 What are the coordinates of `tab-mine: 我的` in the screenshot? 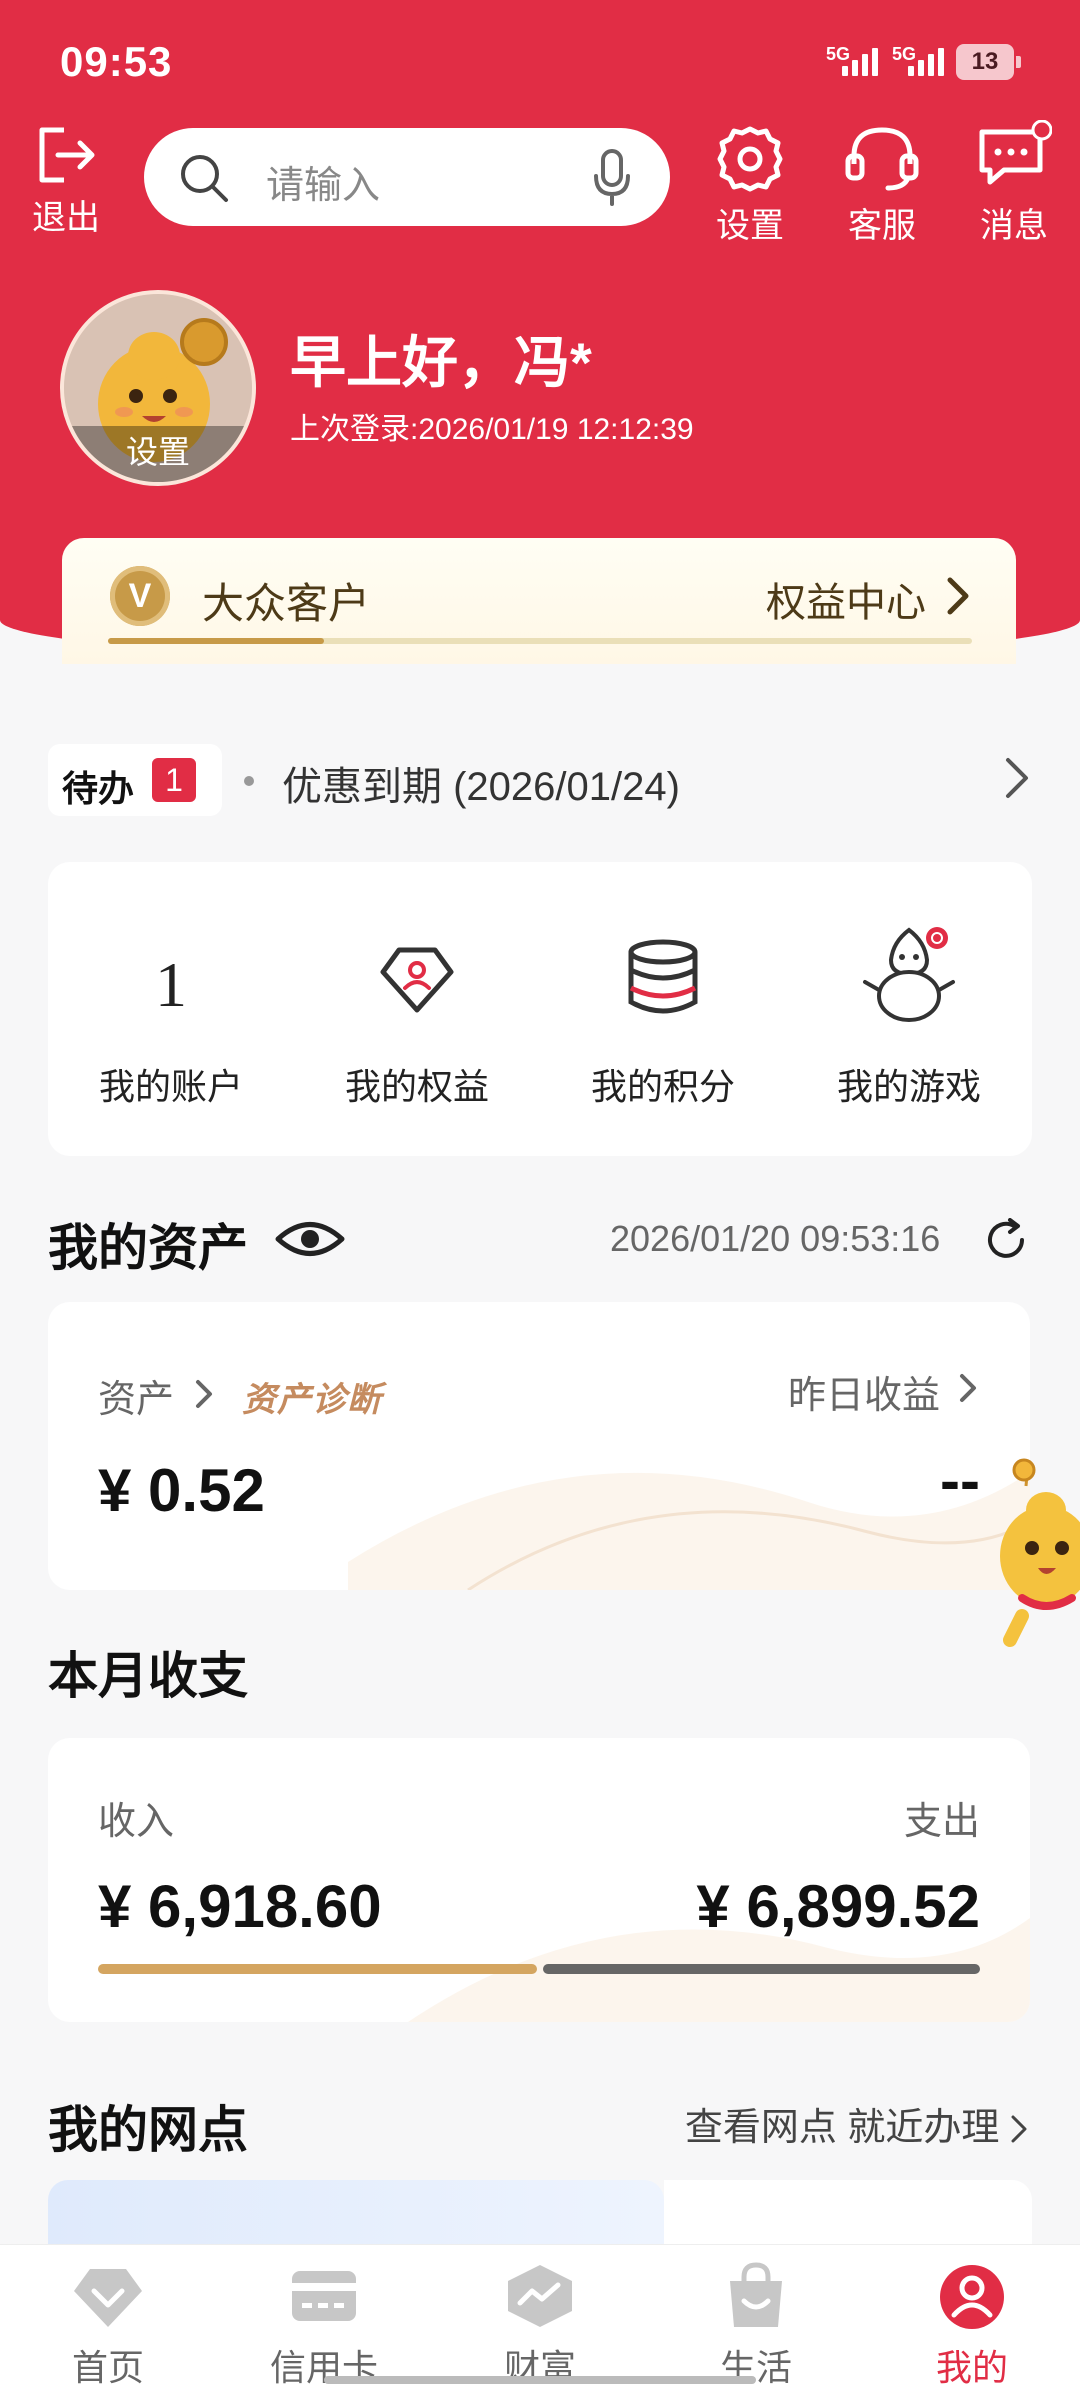 It's located at (972, 2319).